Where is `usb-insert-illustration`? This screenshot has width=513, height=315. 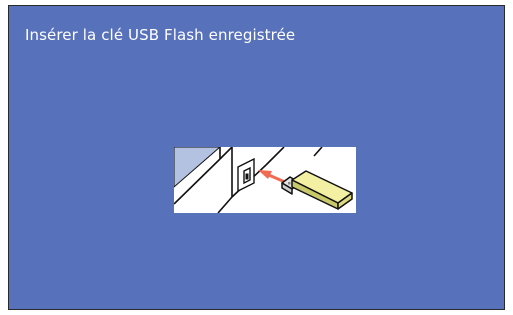 usb-insert-illustration is located at coordinates (265, 180).